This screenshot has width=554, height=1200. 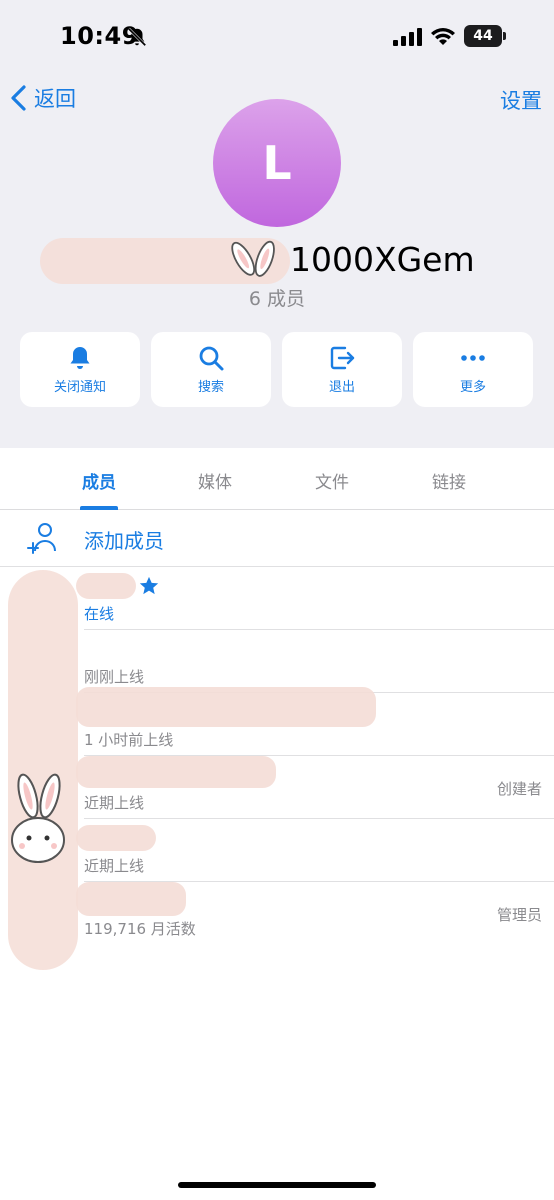 What do you see at coordinates (277, 850) in the screenshot?
I see `member-row: 近期上线` at bounding box center [277, 850].